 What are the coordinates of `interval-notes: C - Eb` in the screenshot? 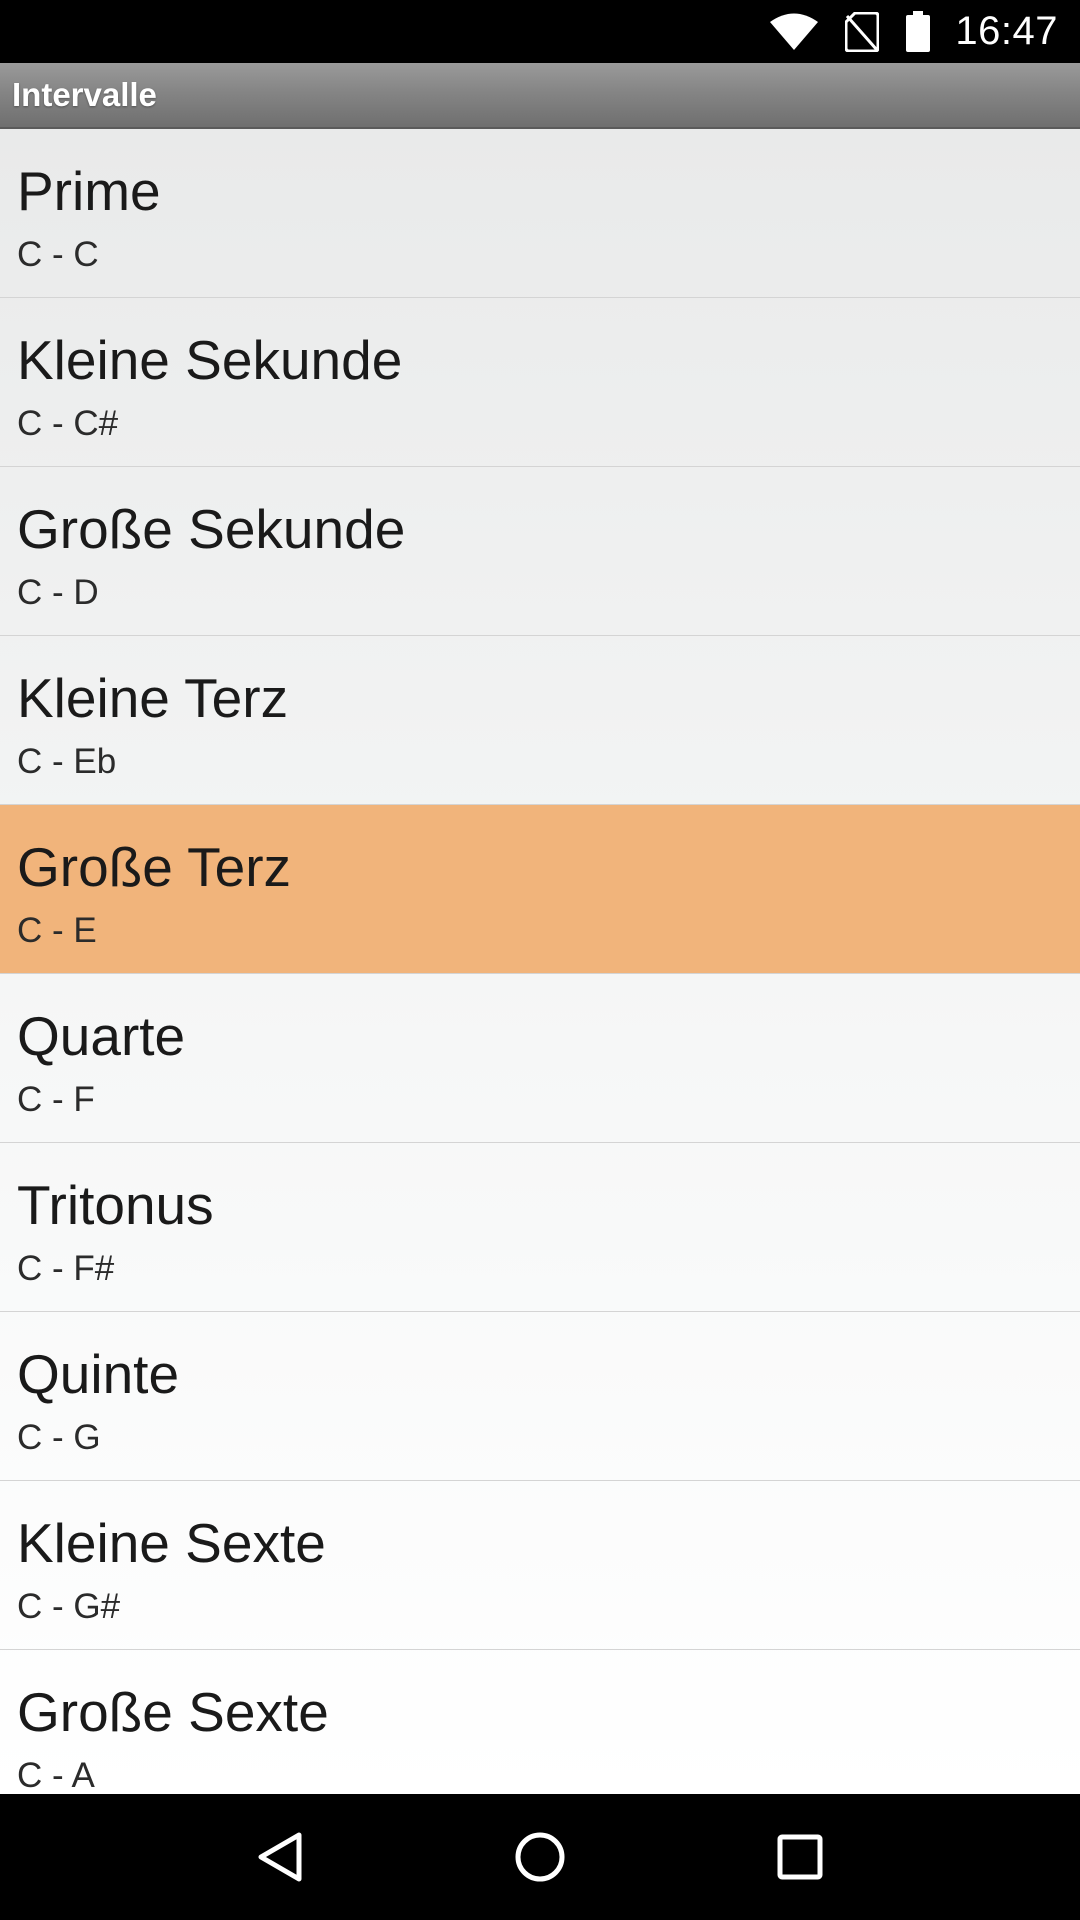 It's located at (67, 761).